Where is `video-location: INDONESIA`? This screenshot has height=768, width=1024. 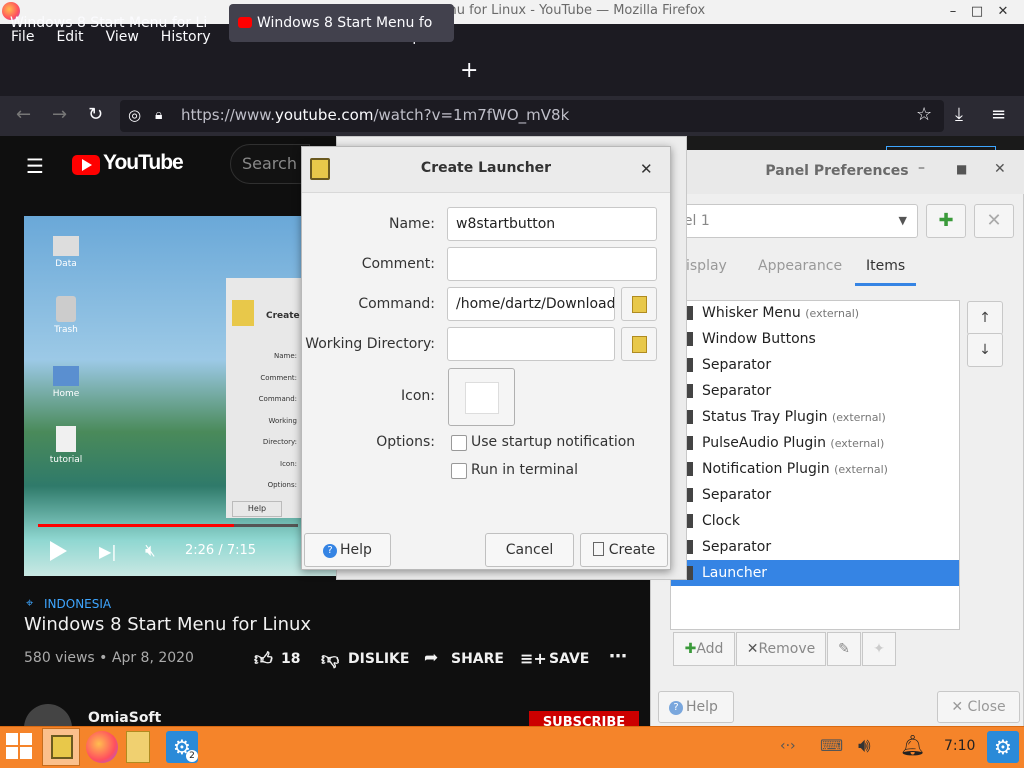 video-location: INDONESIA is located at coordinates (77, 604).